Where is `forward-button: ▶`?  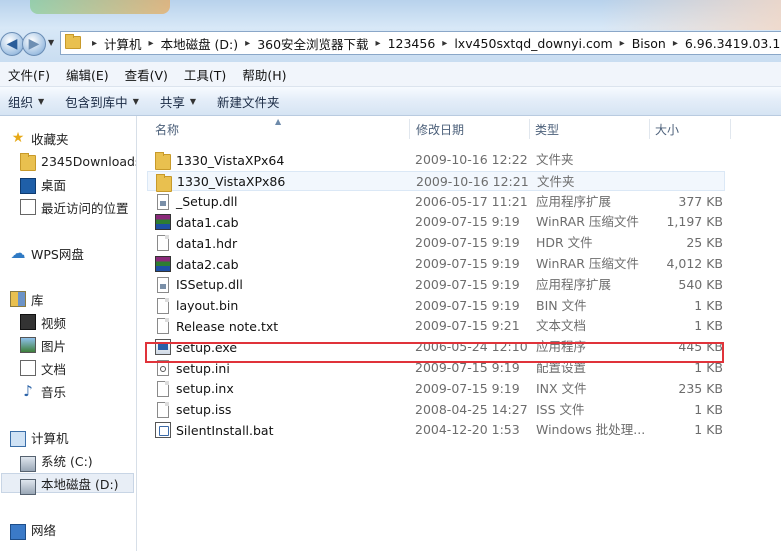 forward-button: ▶ is located at coordinates (34, 44).